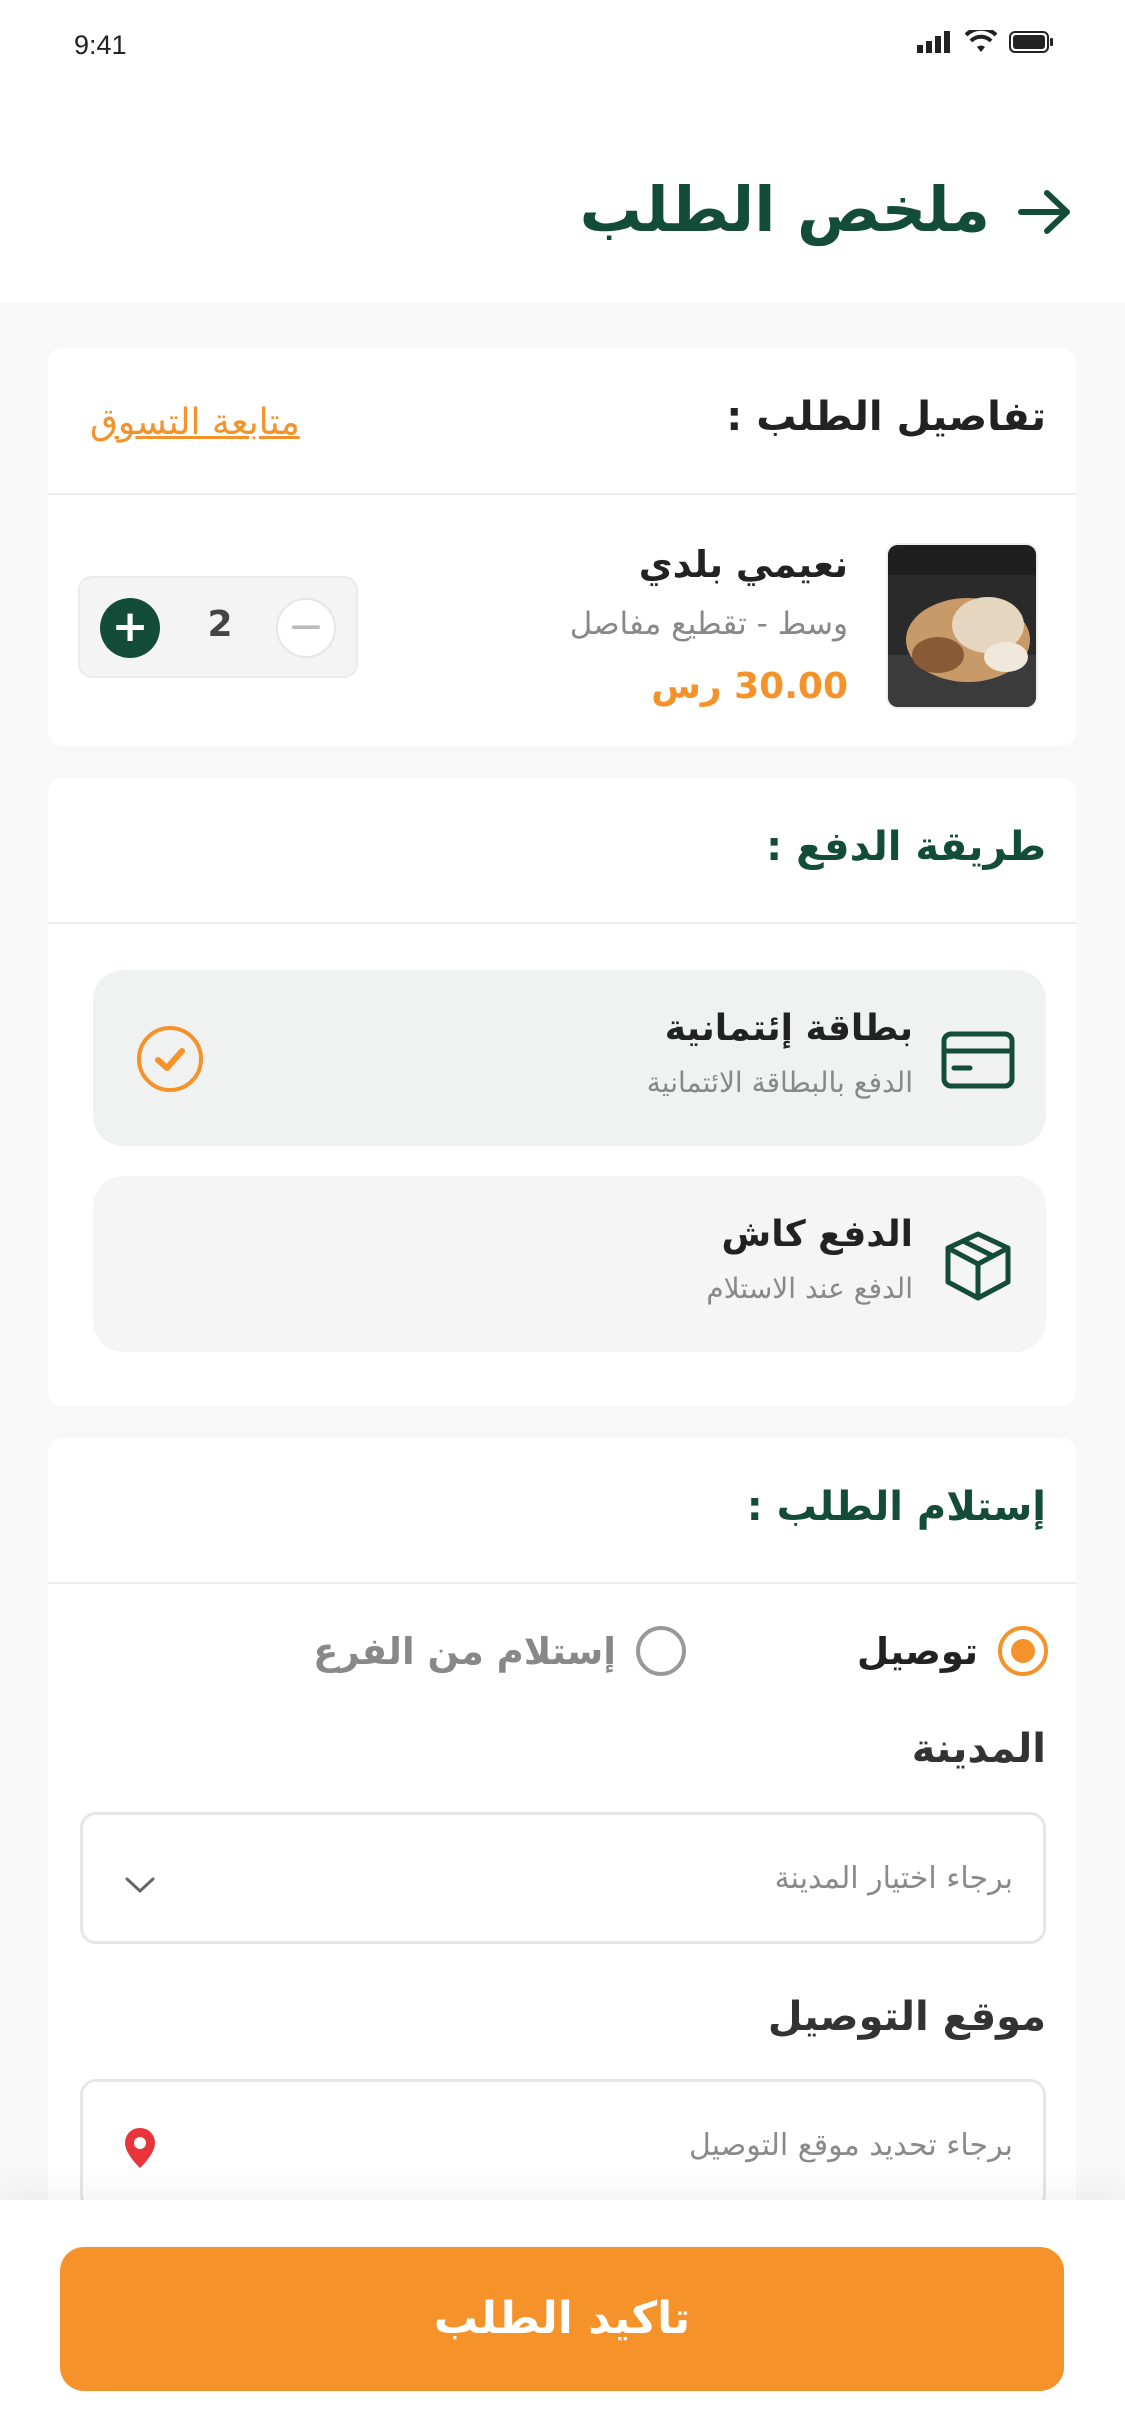 This screenshot has height=2436, width=1125. Describe the element at coordinates (906, 2017) in the screenshot. I see `delivery-location-label: موقع التوصيل` at that location.